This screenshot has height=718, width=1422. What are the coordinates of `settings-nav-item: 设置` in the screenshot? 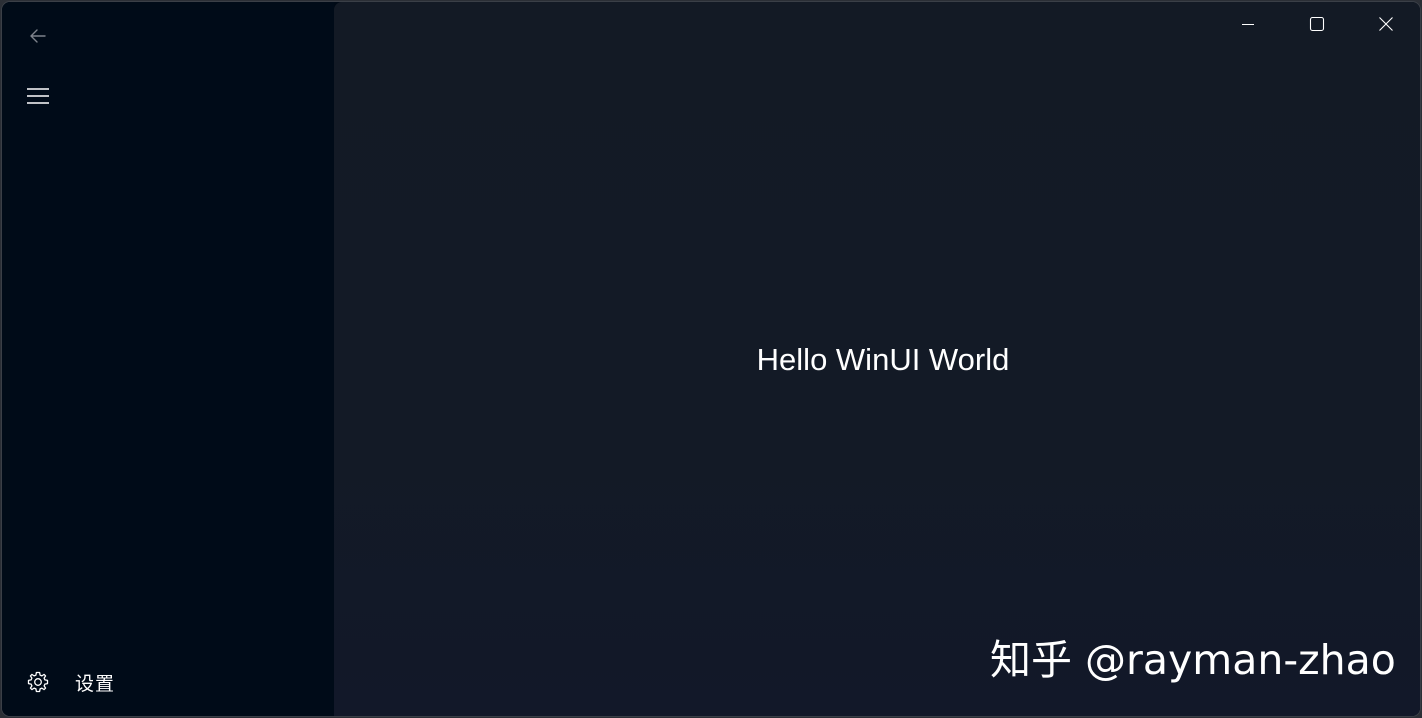 It's located at (168, 682).